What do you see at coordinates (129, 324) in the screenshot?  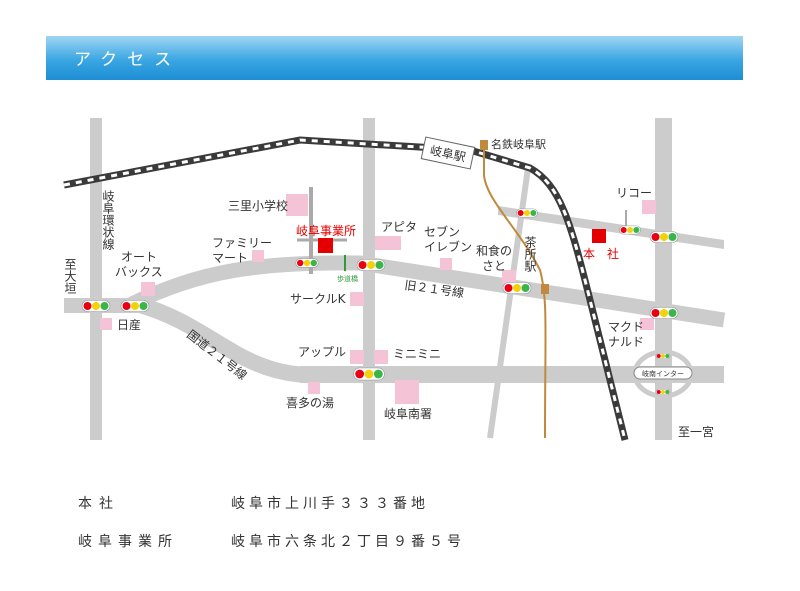 I see `label-nissan: 日産` at bounding box center [129, 324].